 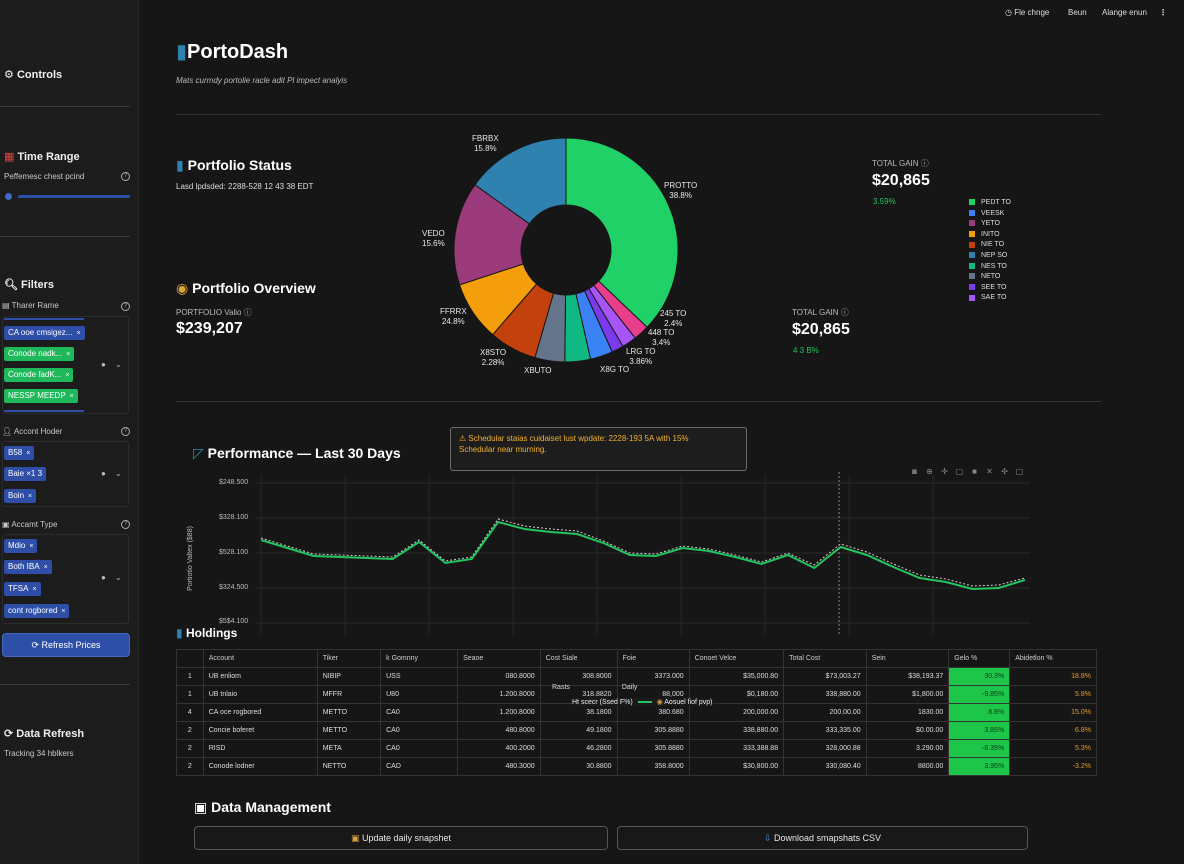 What do you see at coordinates (39, 375) in the screenshot?
I see `filter-chip: Conode fadK... ×` at bounding box center [39, 375].